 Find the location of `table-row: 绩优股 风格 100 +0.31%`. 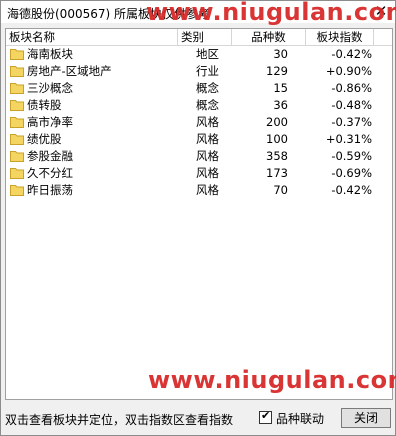

table-row: 绩优股 风格 100 +0.31% is located at coordinates (190, 139).